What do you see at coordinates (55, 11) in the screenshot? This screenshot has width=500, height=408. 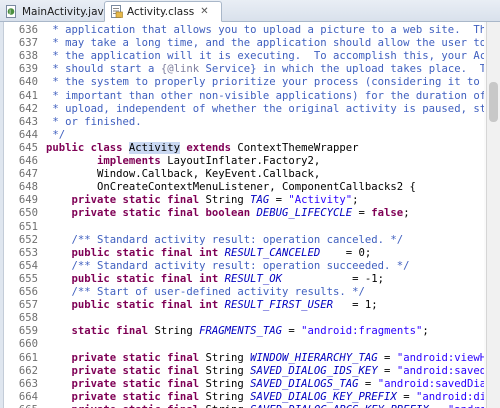 I see `tab-mainactivity-java: J MainActivity.java` at bounding box center [55, 11].